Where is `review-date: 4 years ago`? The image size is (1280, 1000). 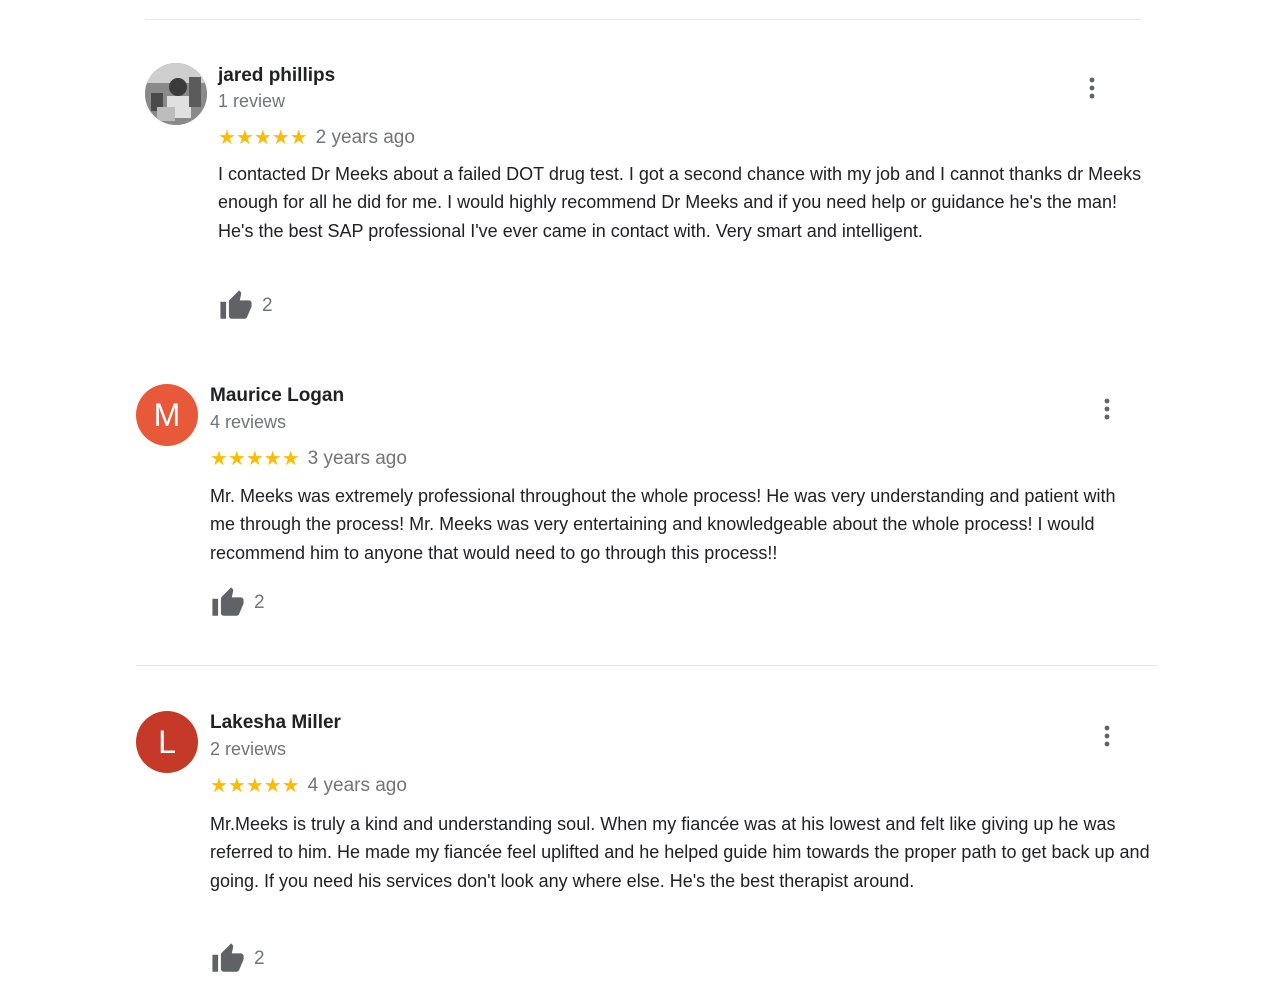 review-date: 4 years ago is located at coordinates (357, 785).